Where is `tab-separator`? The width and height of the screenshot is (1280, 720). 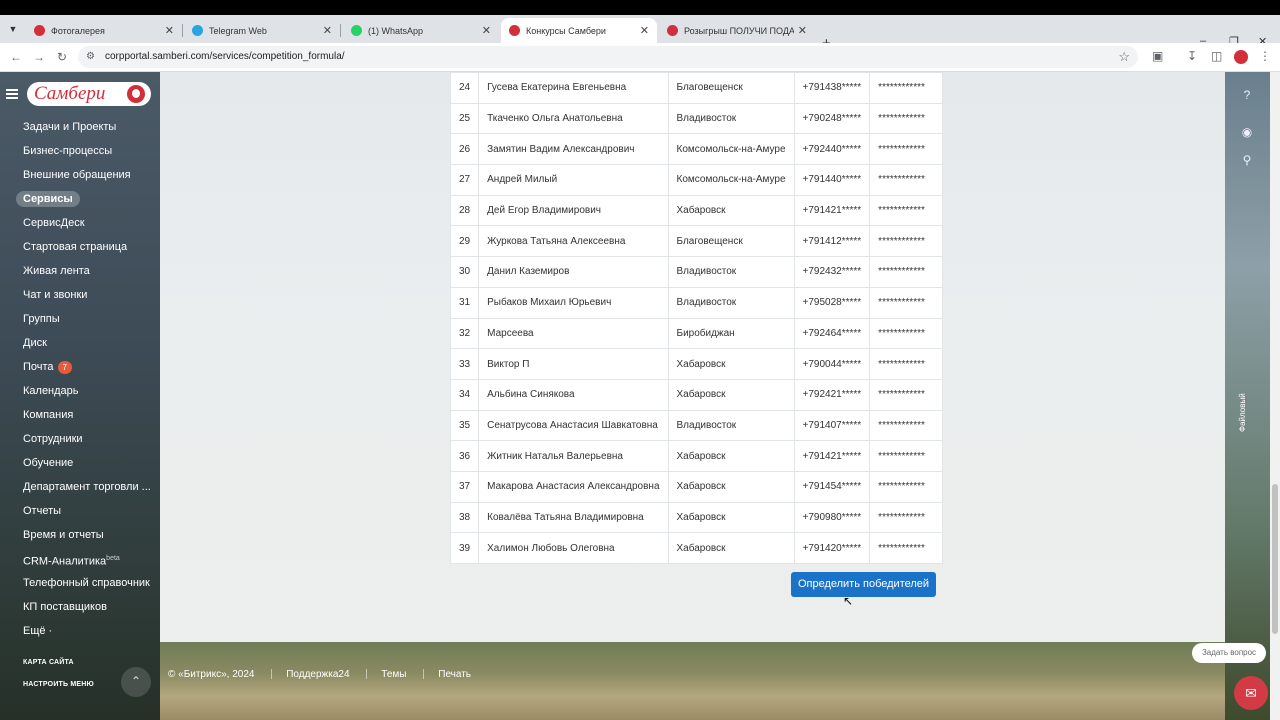 tab-separator is located at coordinates (340, 30).